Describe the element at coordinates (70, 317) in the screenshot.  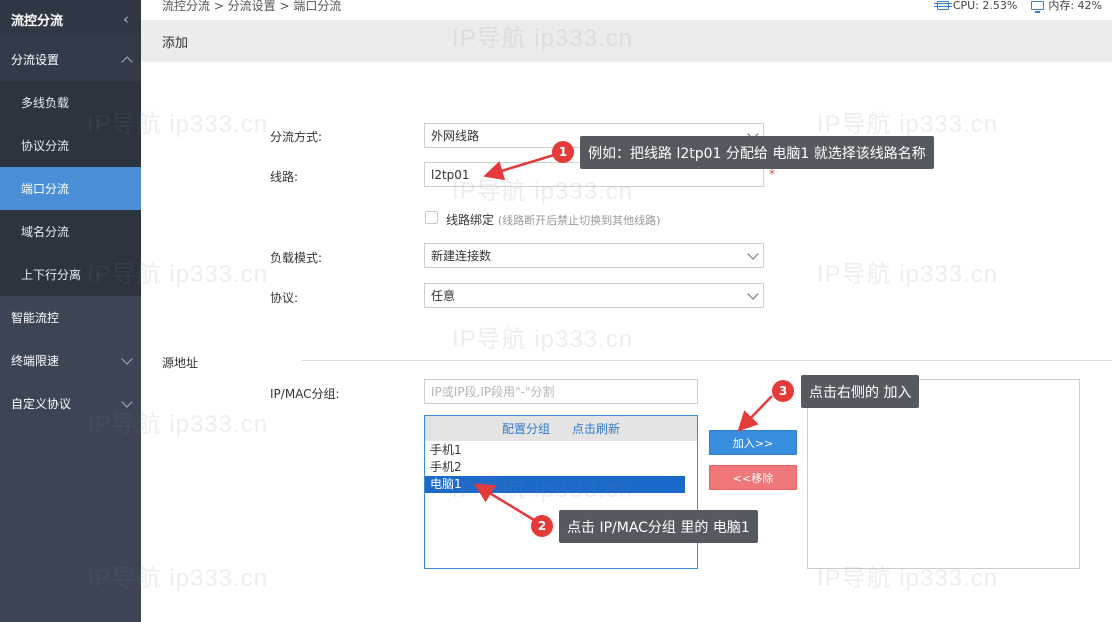
I see `sidebar-item-smart-flow: 智能流控` at that location.